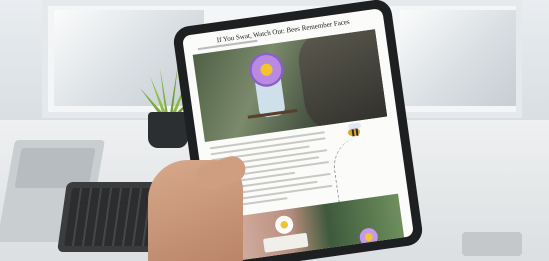 This screenshot has width=549, height=261. I want to click on plant-pot, so click(168, 130).